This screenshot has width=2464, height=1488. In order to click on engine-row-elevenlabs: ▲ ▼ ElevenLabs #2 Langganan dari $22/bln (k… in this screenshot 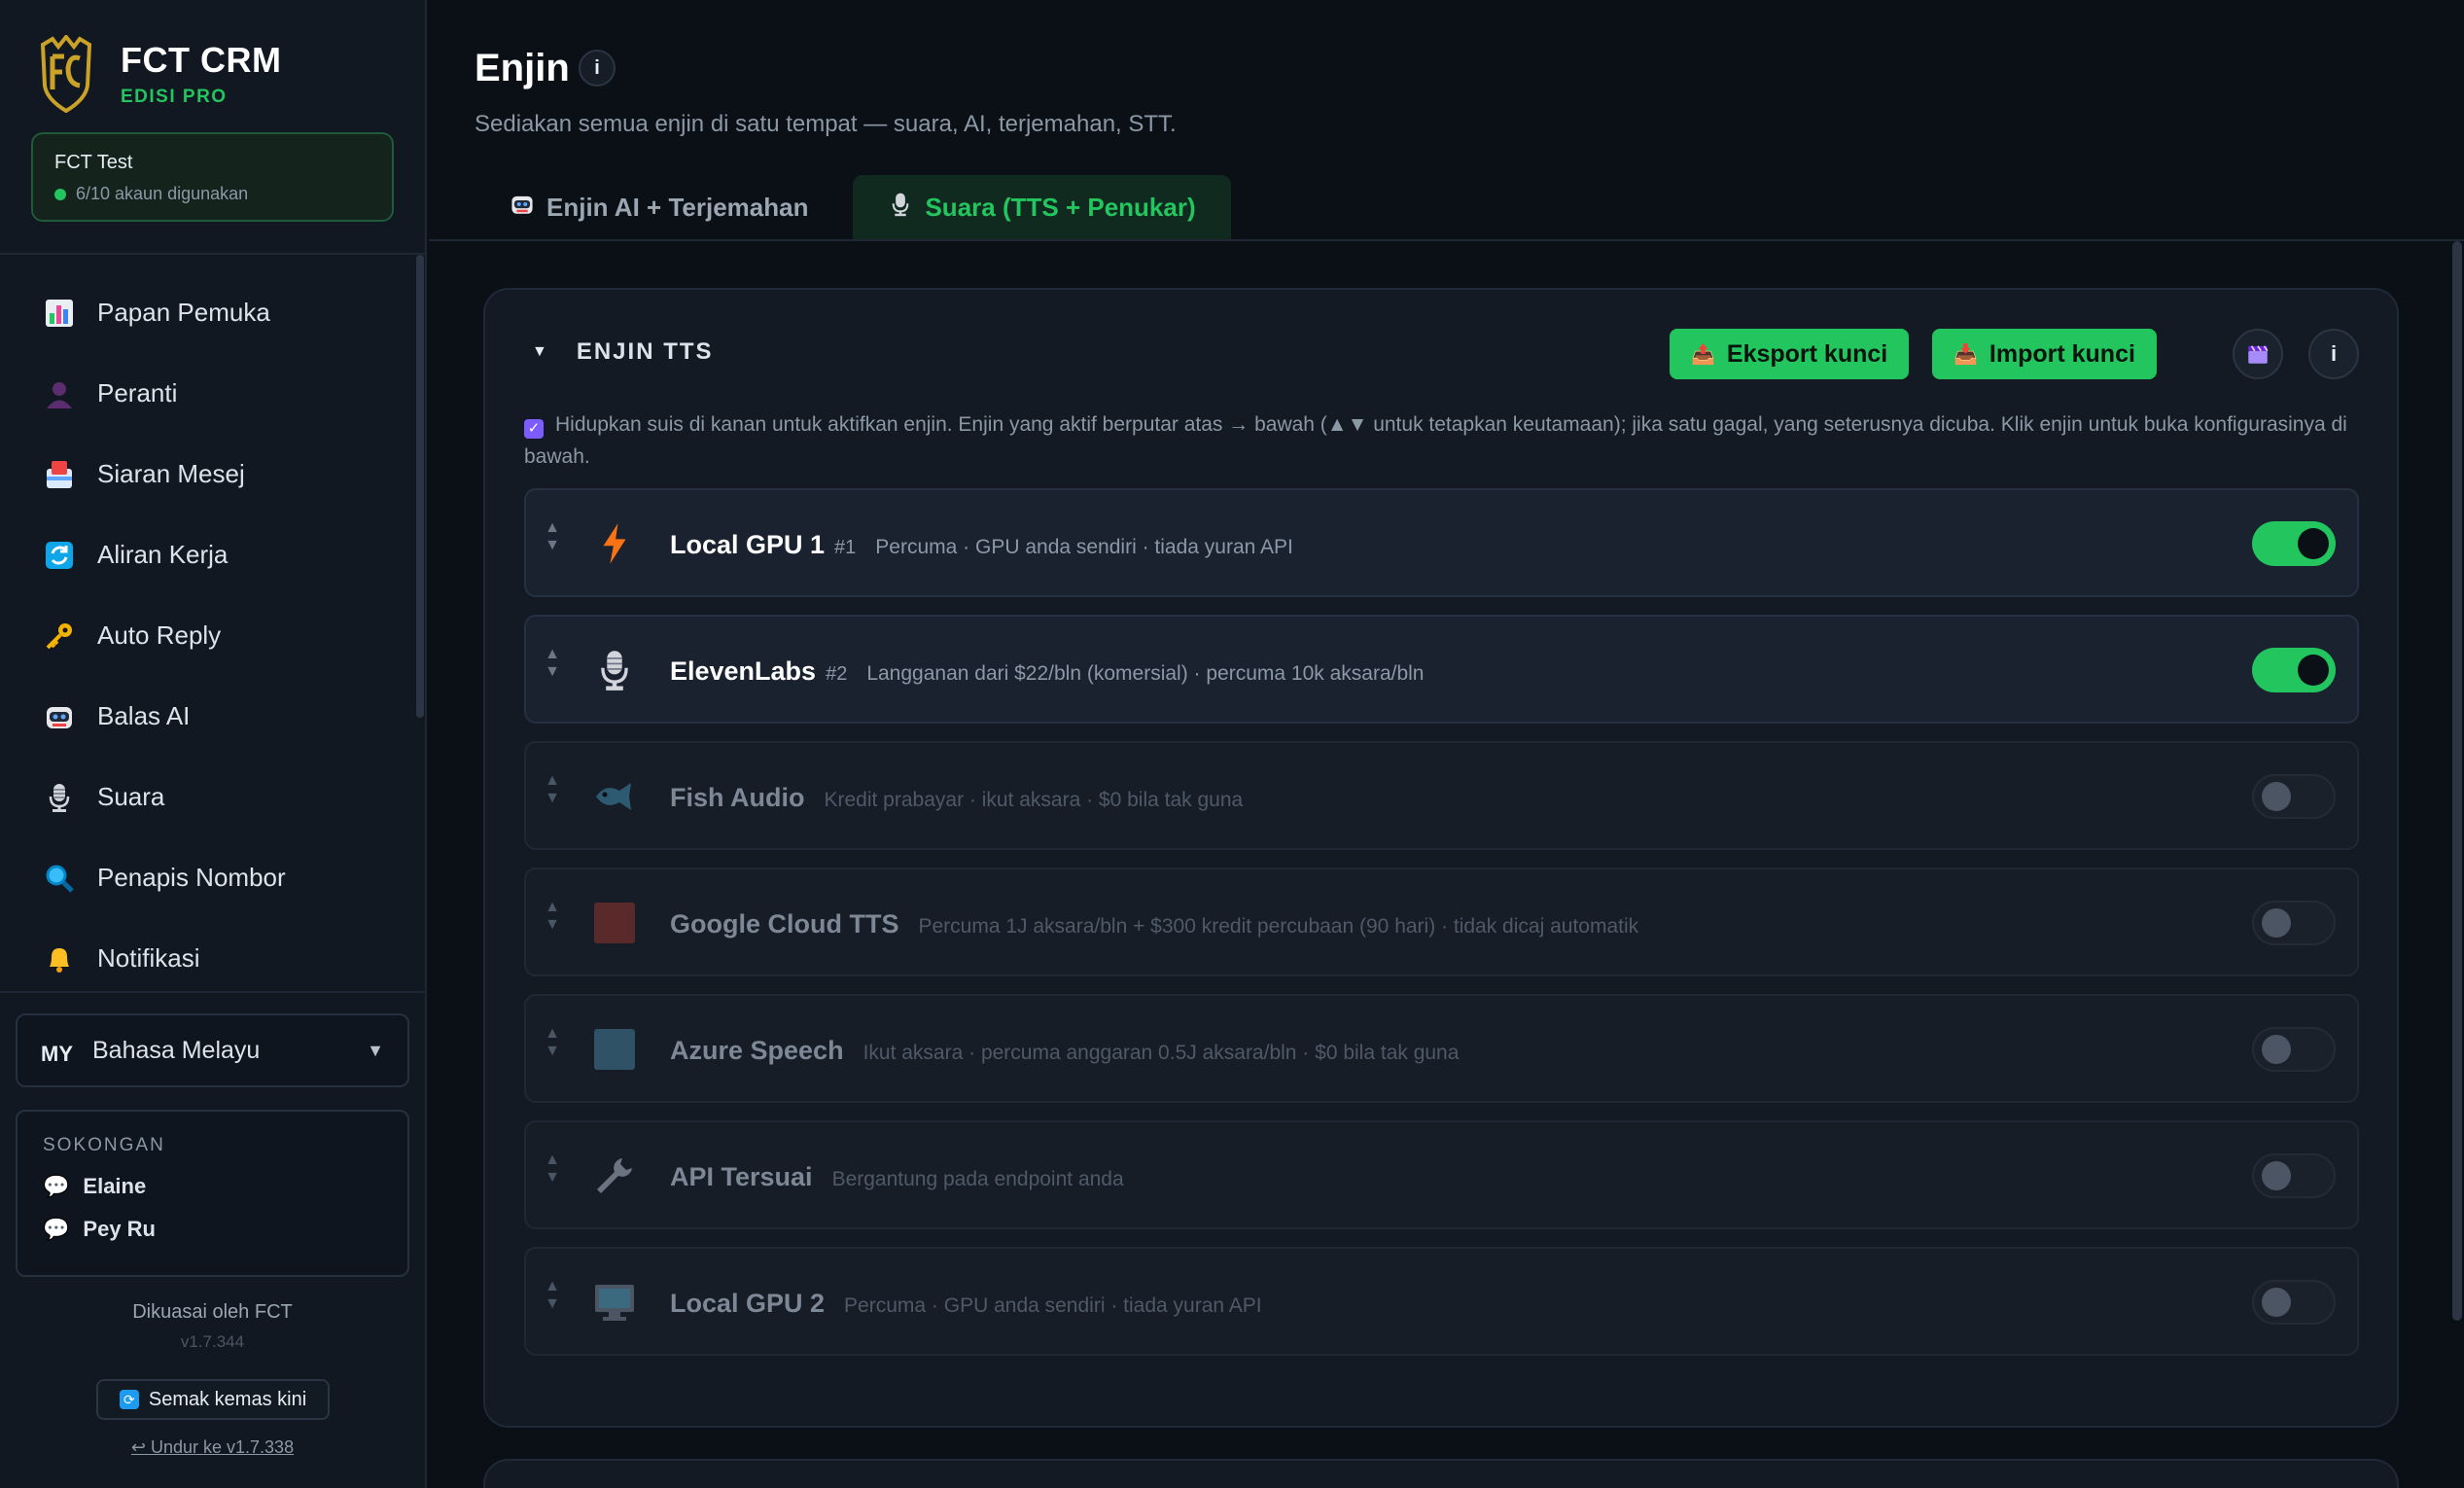, I will do `click(1441, 669)`.